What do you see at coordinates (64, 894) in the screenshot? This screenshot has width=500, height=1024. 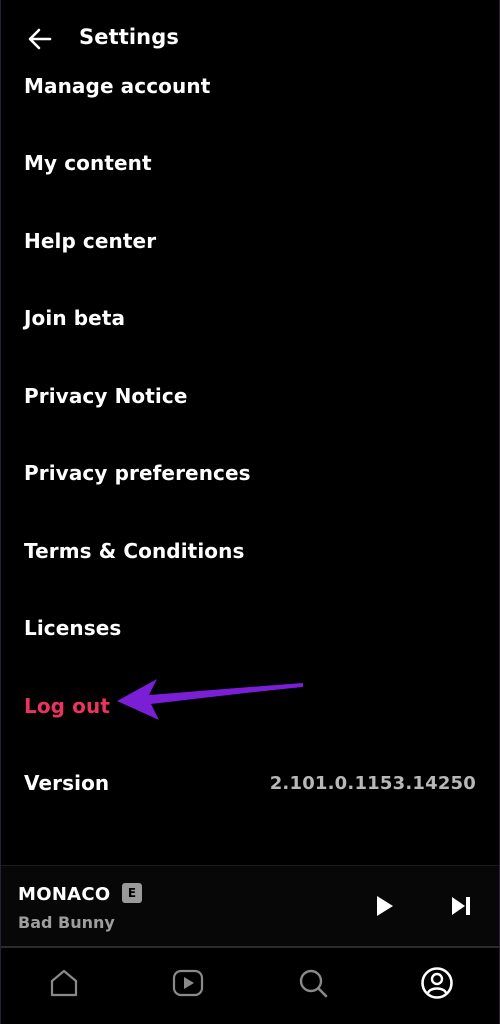 I see `track-title: MONACO` at bounding box center [64, 894].